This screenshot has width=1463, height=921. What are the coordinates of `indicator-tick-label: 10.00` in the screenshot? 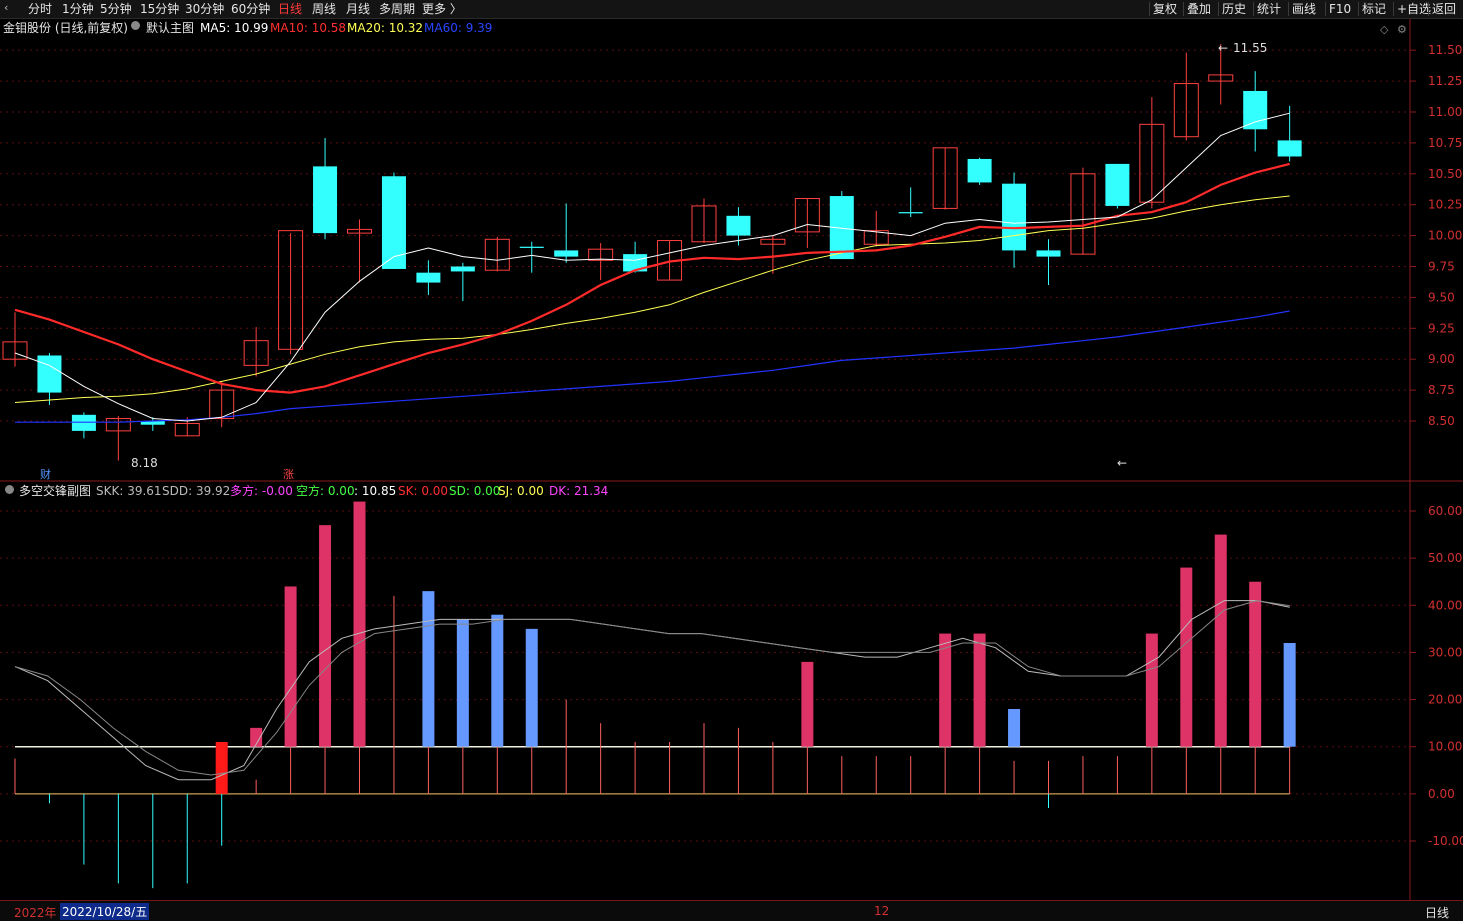 It's located at (1445, 747).